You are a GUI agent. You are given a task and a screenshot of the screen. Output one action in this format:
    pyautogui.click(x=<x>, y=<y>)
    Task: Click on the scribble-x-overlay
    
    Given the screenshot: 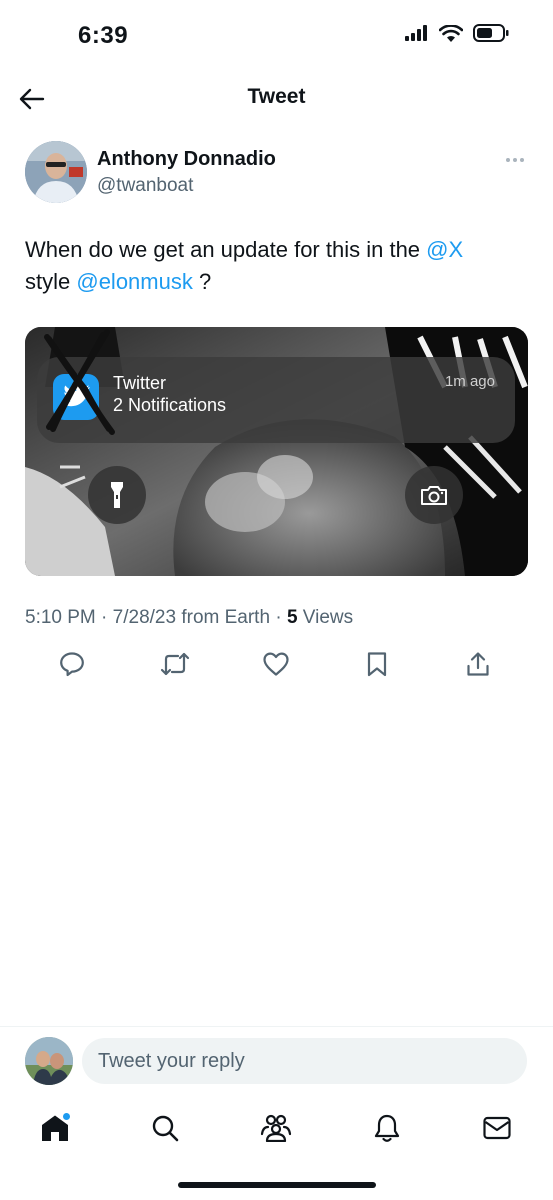 What is the action you would take?
    pyautogui.click(x=79, y=382)
    